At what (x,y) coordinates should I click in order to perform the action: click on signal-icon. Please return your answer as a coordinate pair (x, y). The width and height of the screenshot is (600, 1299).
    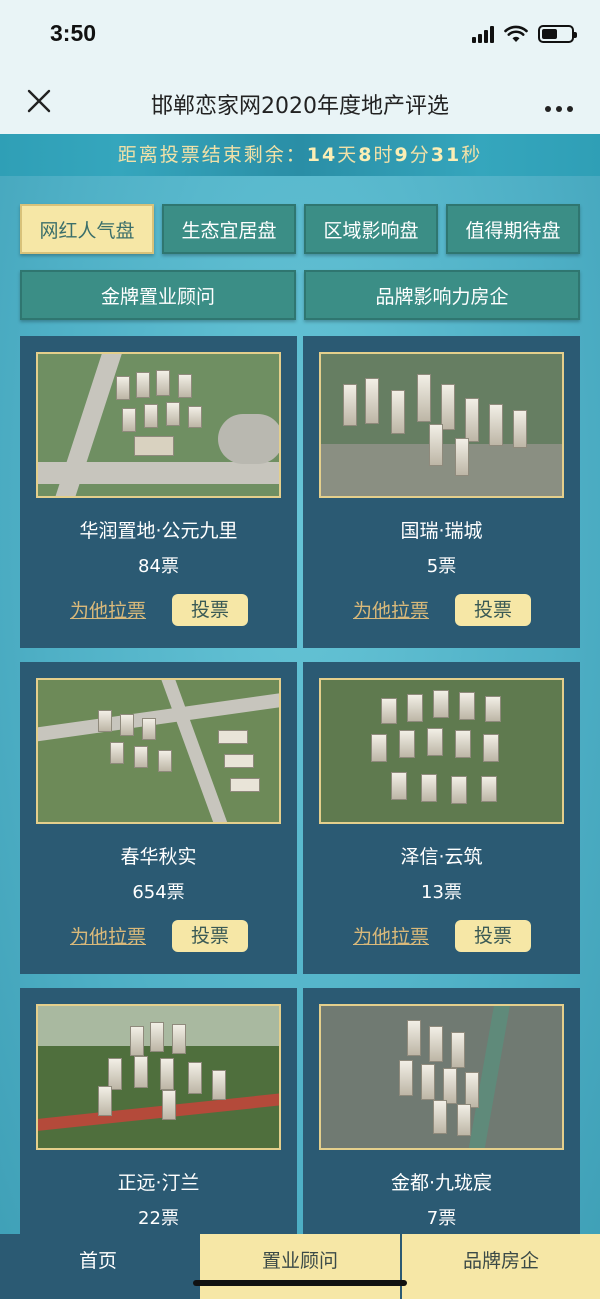
    Looking at the image, I should click on (483, 34).